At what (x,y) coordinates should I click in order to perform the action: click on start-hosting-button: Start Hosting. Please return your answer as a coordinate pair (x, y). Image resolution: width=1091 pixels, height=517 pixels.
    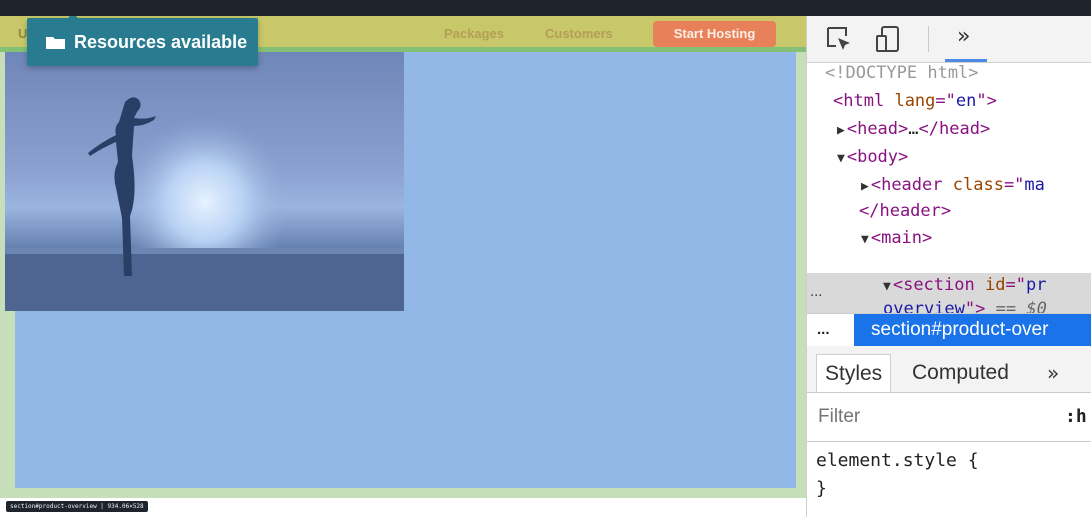
    Looking at the image, I should click on (714, 34).